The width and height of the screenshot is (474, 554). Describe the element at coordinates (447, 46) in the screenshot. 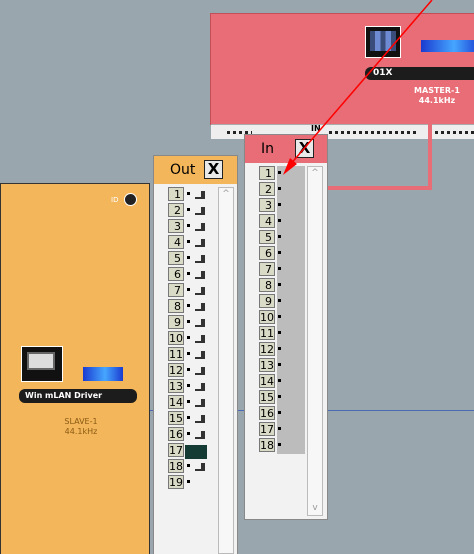

I see `master-indicator-bar` at that location.